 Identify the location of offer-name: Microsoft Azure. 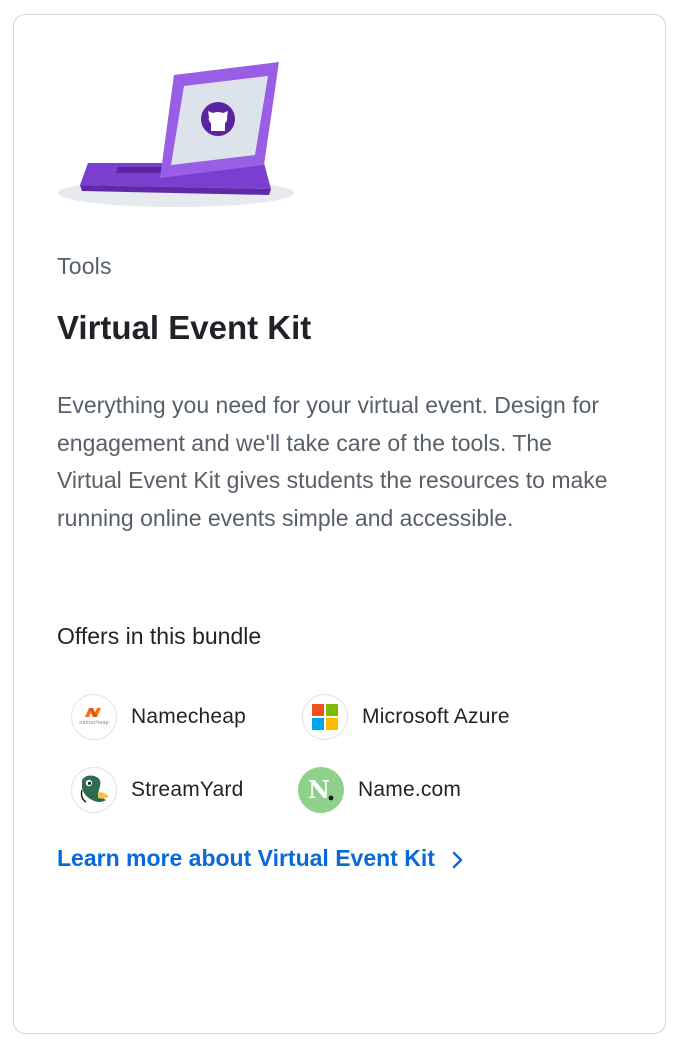
(436, 716).